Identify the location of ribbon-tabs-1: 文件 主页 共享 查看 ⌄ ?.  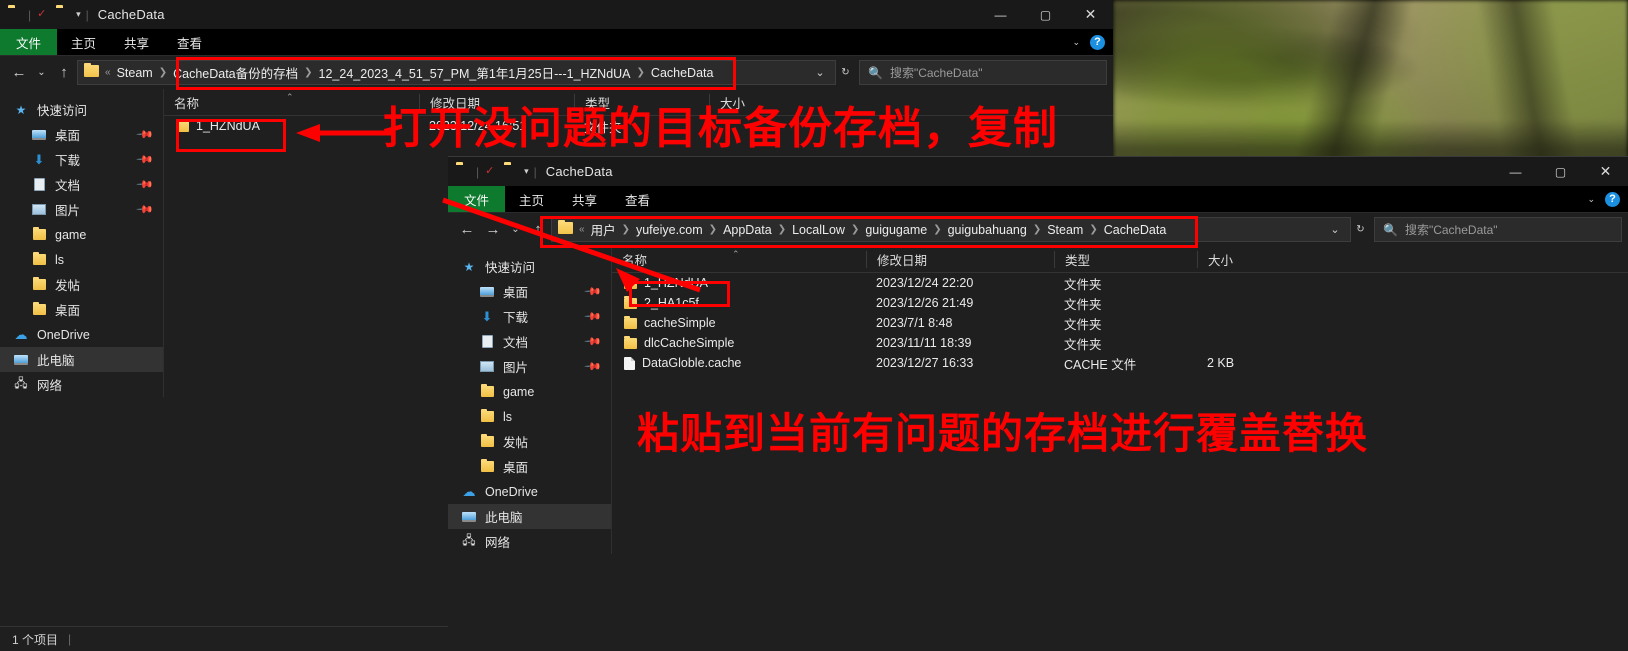
(556, 42).